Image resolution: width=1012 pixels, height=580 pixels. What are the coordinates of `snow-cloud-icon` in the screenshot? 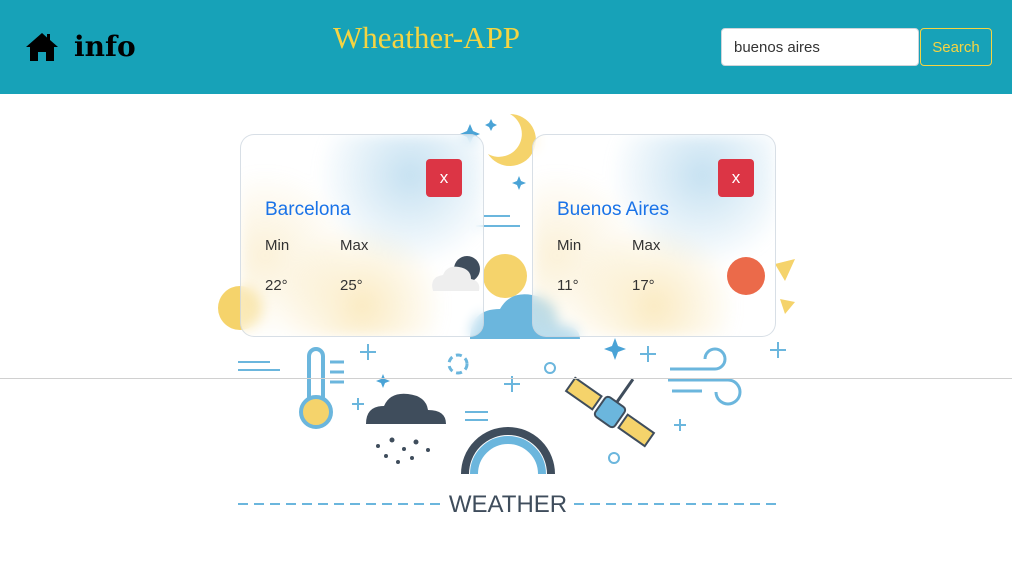 It's located at (406, 428).